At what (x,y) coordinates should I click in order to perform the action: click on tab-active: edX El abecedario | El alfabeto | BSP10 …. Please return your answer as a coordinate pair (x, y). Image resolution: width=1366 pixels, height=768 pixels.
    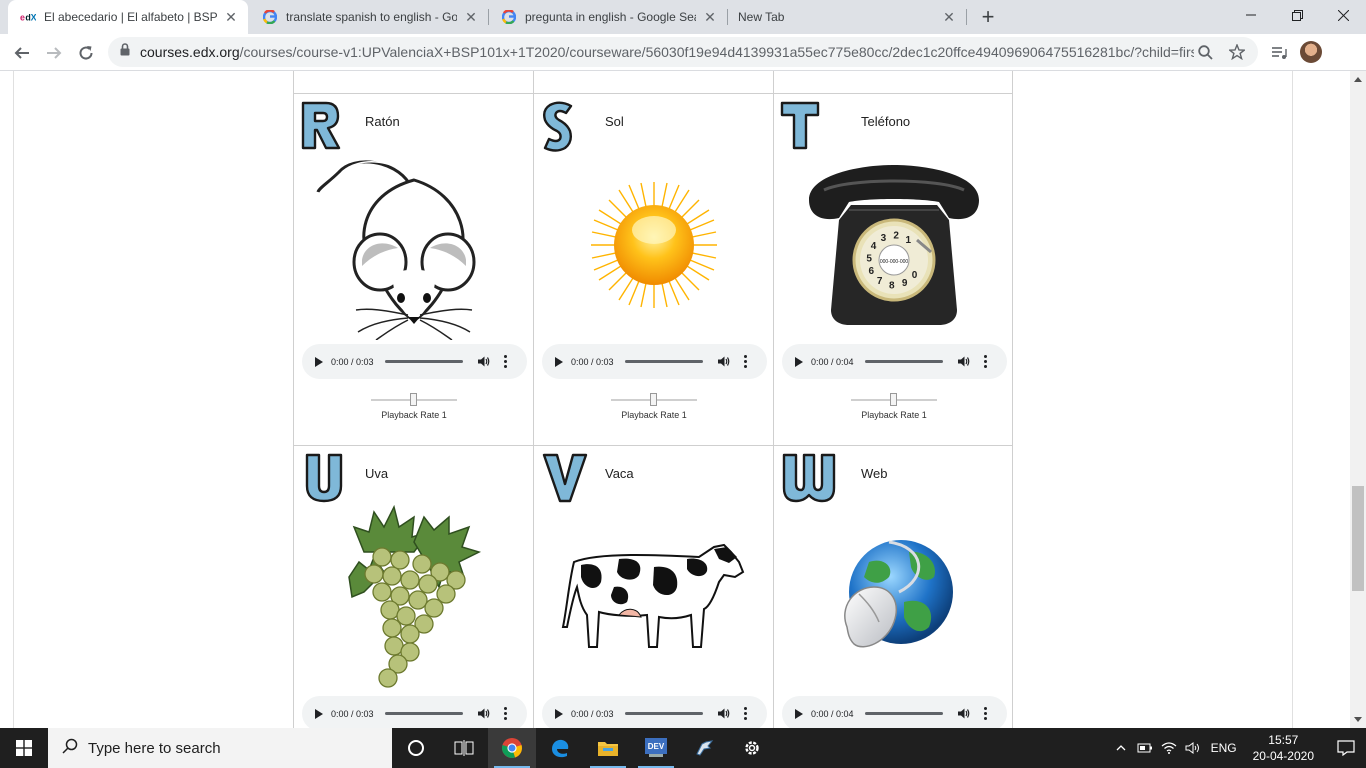
    Looking at the image, I should click on (128, 17).